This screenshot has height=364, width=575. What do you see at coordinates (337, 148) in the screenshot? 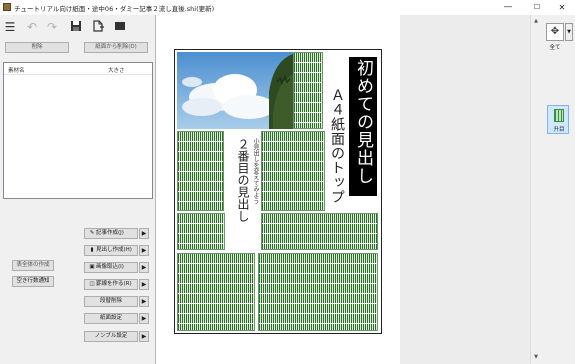
I see `sub-headline: Ａ４紙面のトップ` at bounding box center [337, 148].